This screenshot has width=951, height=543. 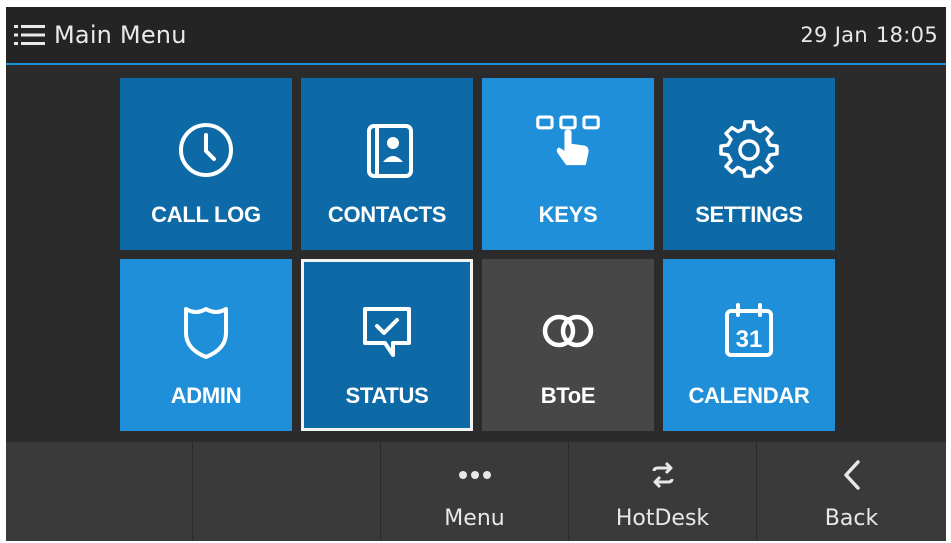 I want to click on tile-label: CONTACTS, so click(x=387, y=214).